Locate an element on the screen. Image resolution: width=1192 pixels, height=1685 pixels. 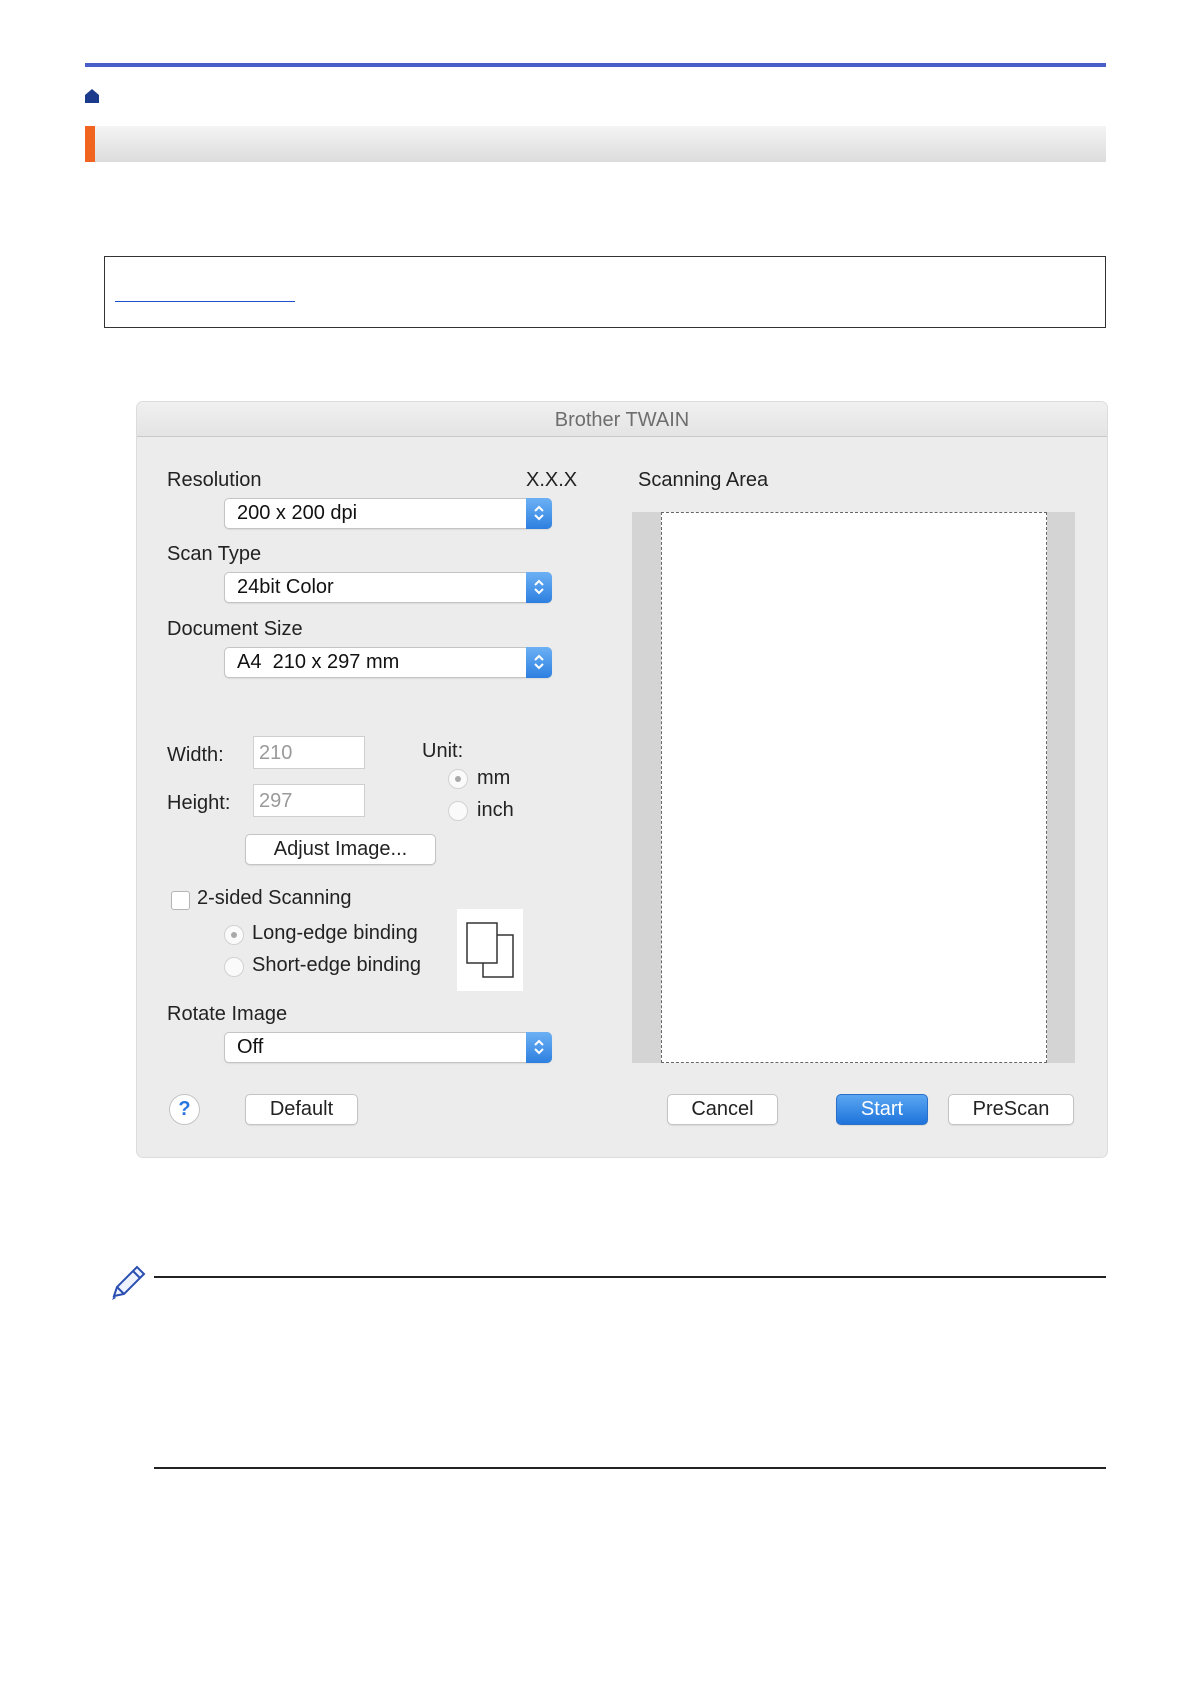
version-text: X.X.X is located at coordinates (552, 480).